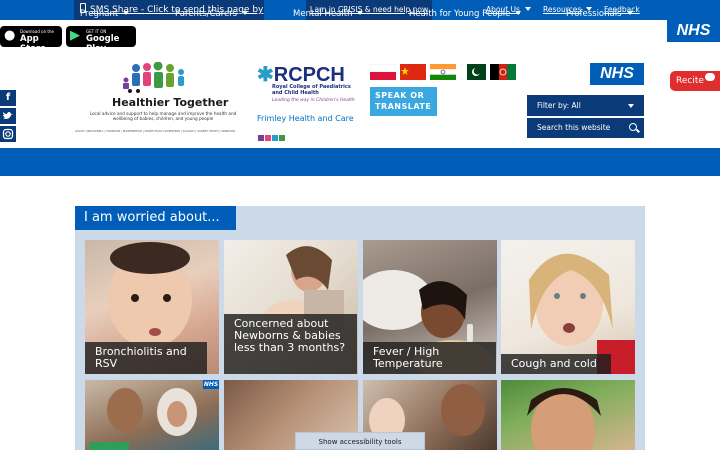  Describe the element at coordinates (413, 72) in the screenshot. I see `chinese-flag-icon` at that location.